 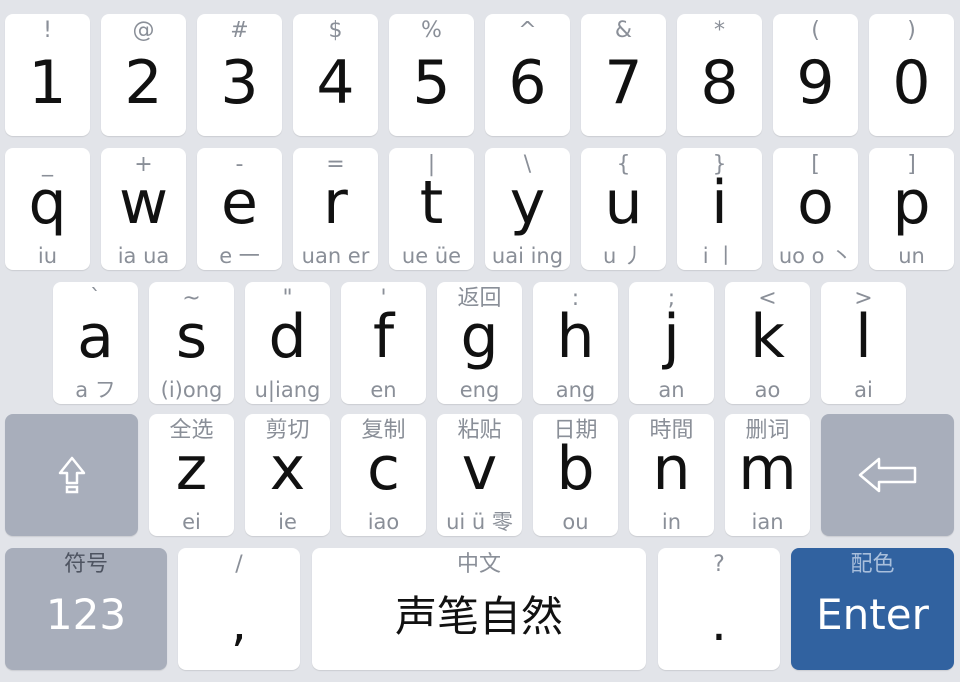 I want to click on key-main: 7, so click(x=623, y=83).